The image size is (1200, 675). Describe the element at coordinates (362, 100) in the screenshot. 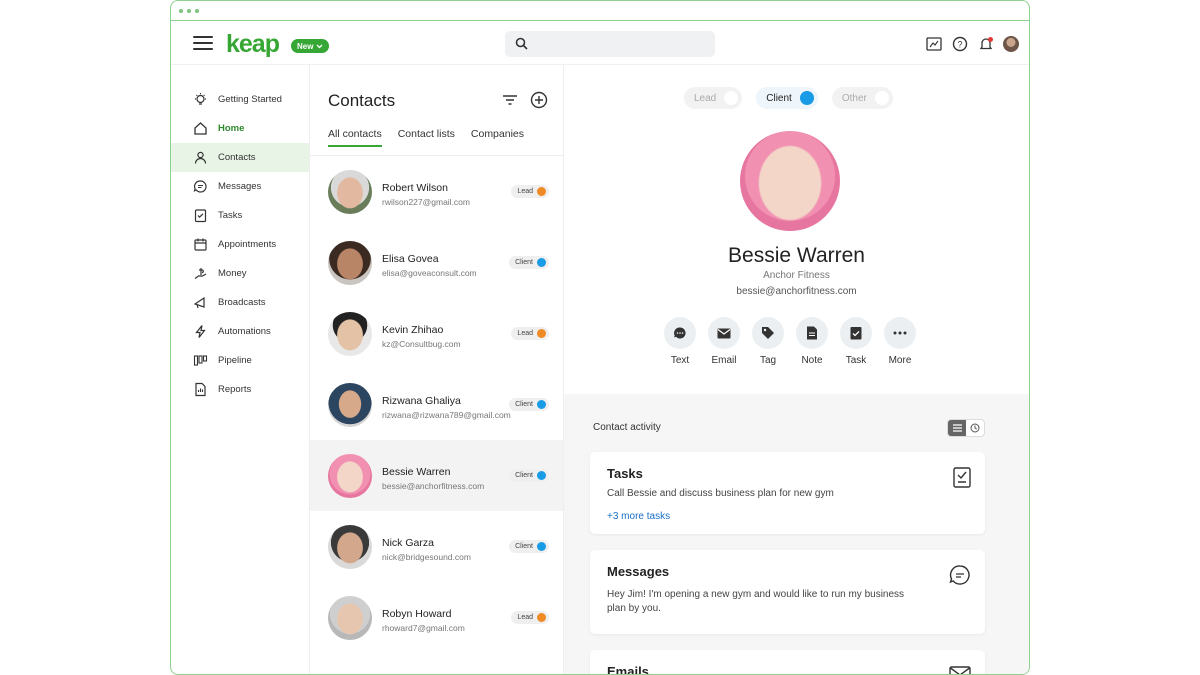

I see `page-title: Contacts` at that location.